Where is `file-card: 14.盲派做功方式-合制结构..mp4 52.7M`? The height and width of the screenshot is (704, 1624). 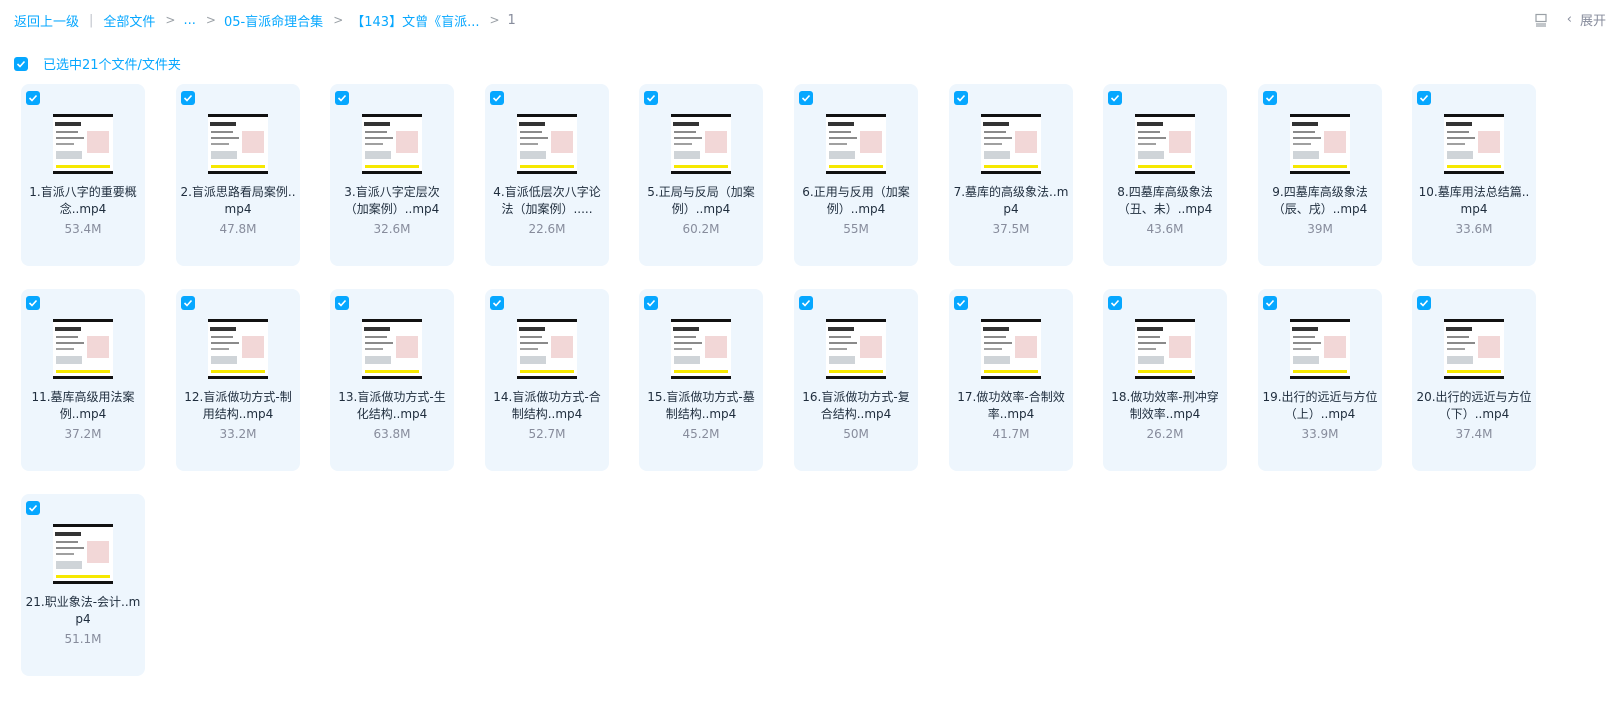 file-card: 14.盲派做功方式-合制结构..mp4 52.7M is located at coordinates (547, 380).